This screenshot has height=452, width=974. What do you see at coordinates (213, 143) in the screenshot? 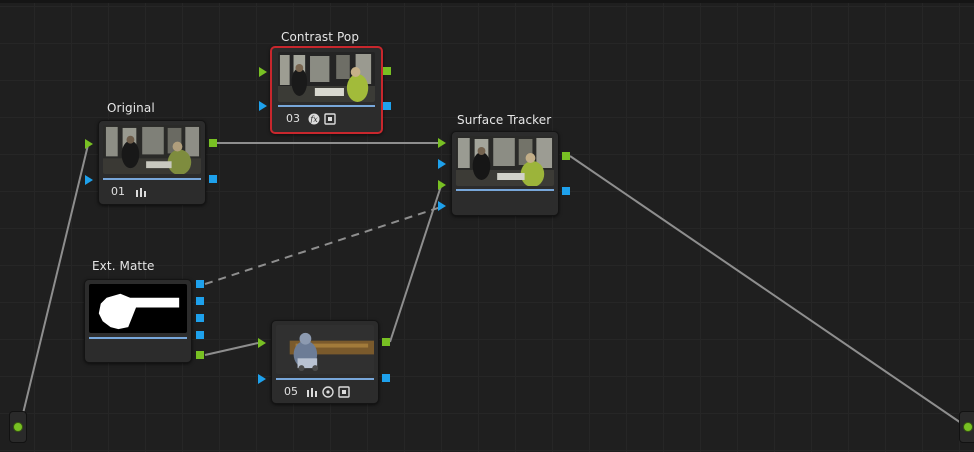
I see `output-rgb-original` at bounding box center [213, 143].